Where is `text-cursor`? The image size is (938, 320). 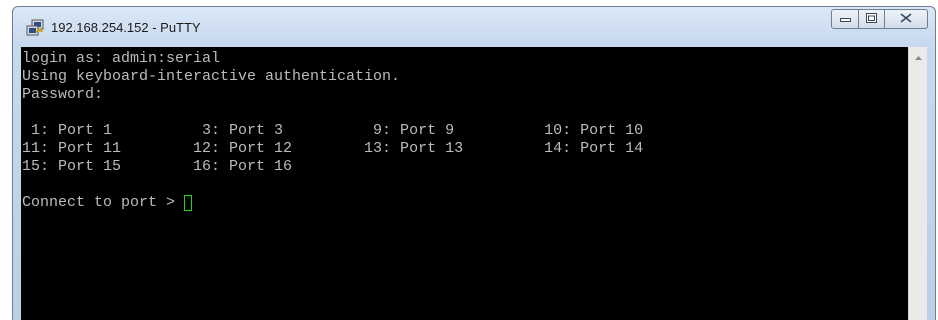 text-cursor is located at coordinates (188, 203).